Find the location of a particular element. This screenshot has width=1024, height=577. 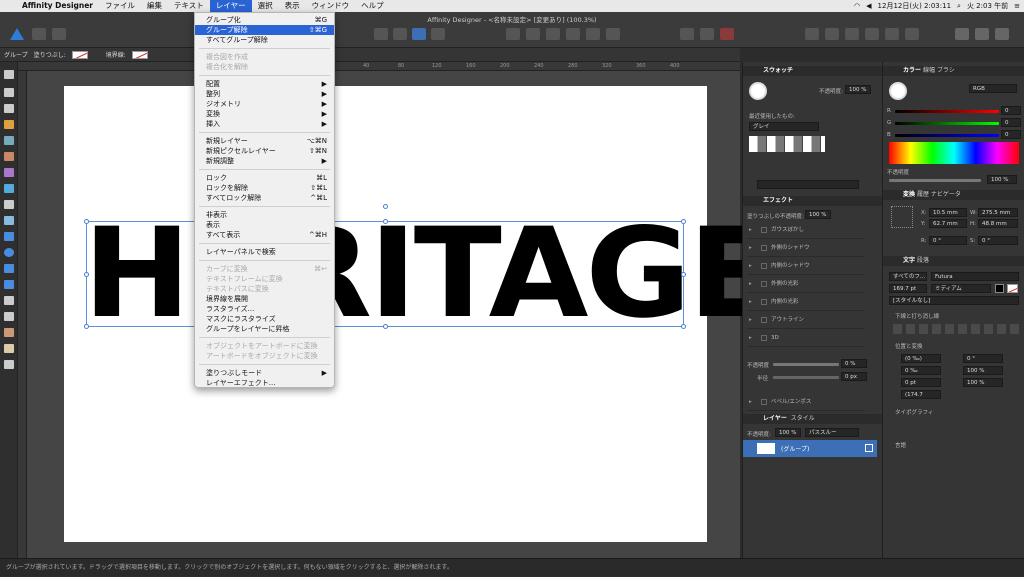

menu-list-icon: ≡ is located at coordinates (1017, 6).